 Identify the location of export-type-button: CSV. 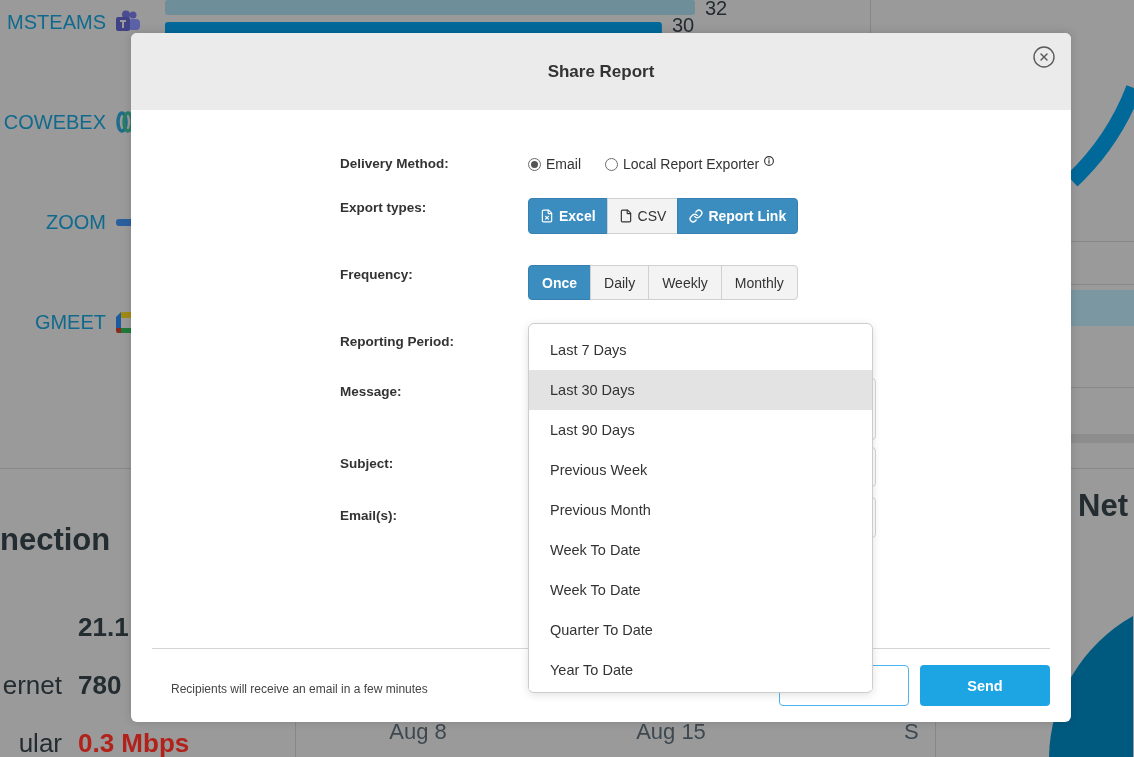
(642, 216).